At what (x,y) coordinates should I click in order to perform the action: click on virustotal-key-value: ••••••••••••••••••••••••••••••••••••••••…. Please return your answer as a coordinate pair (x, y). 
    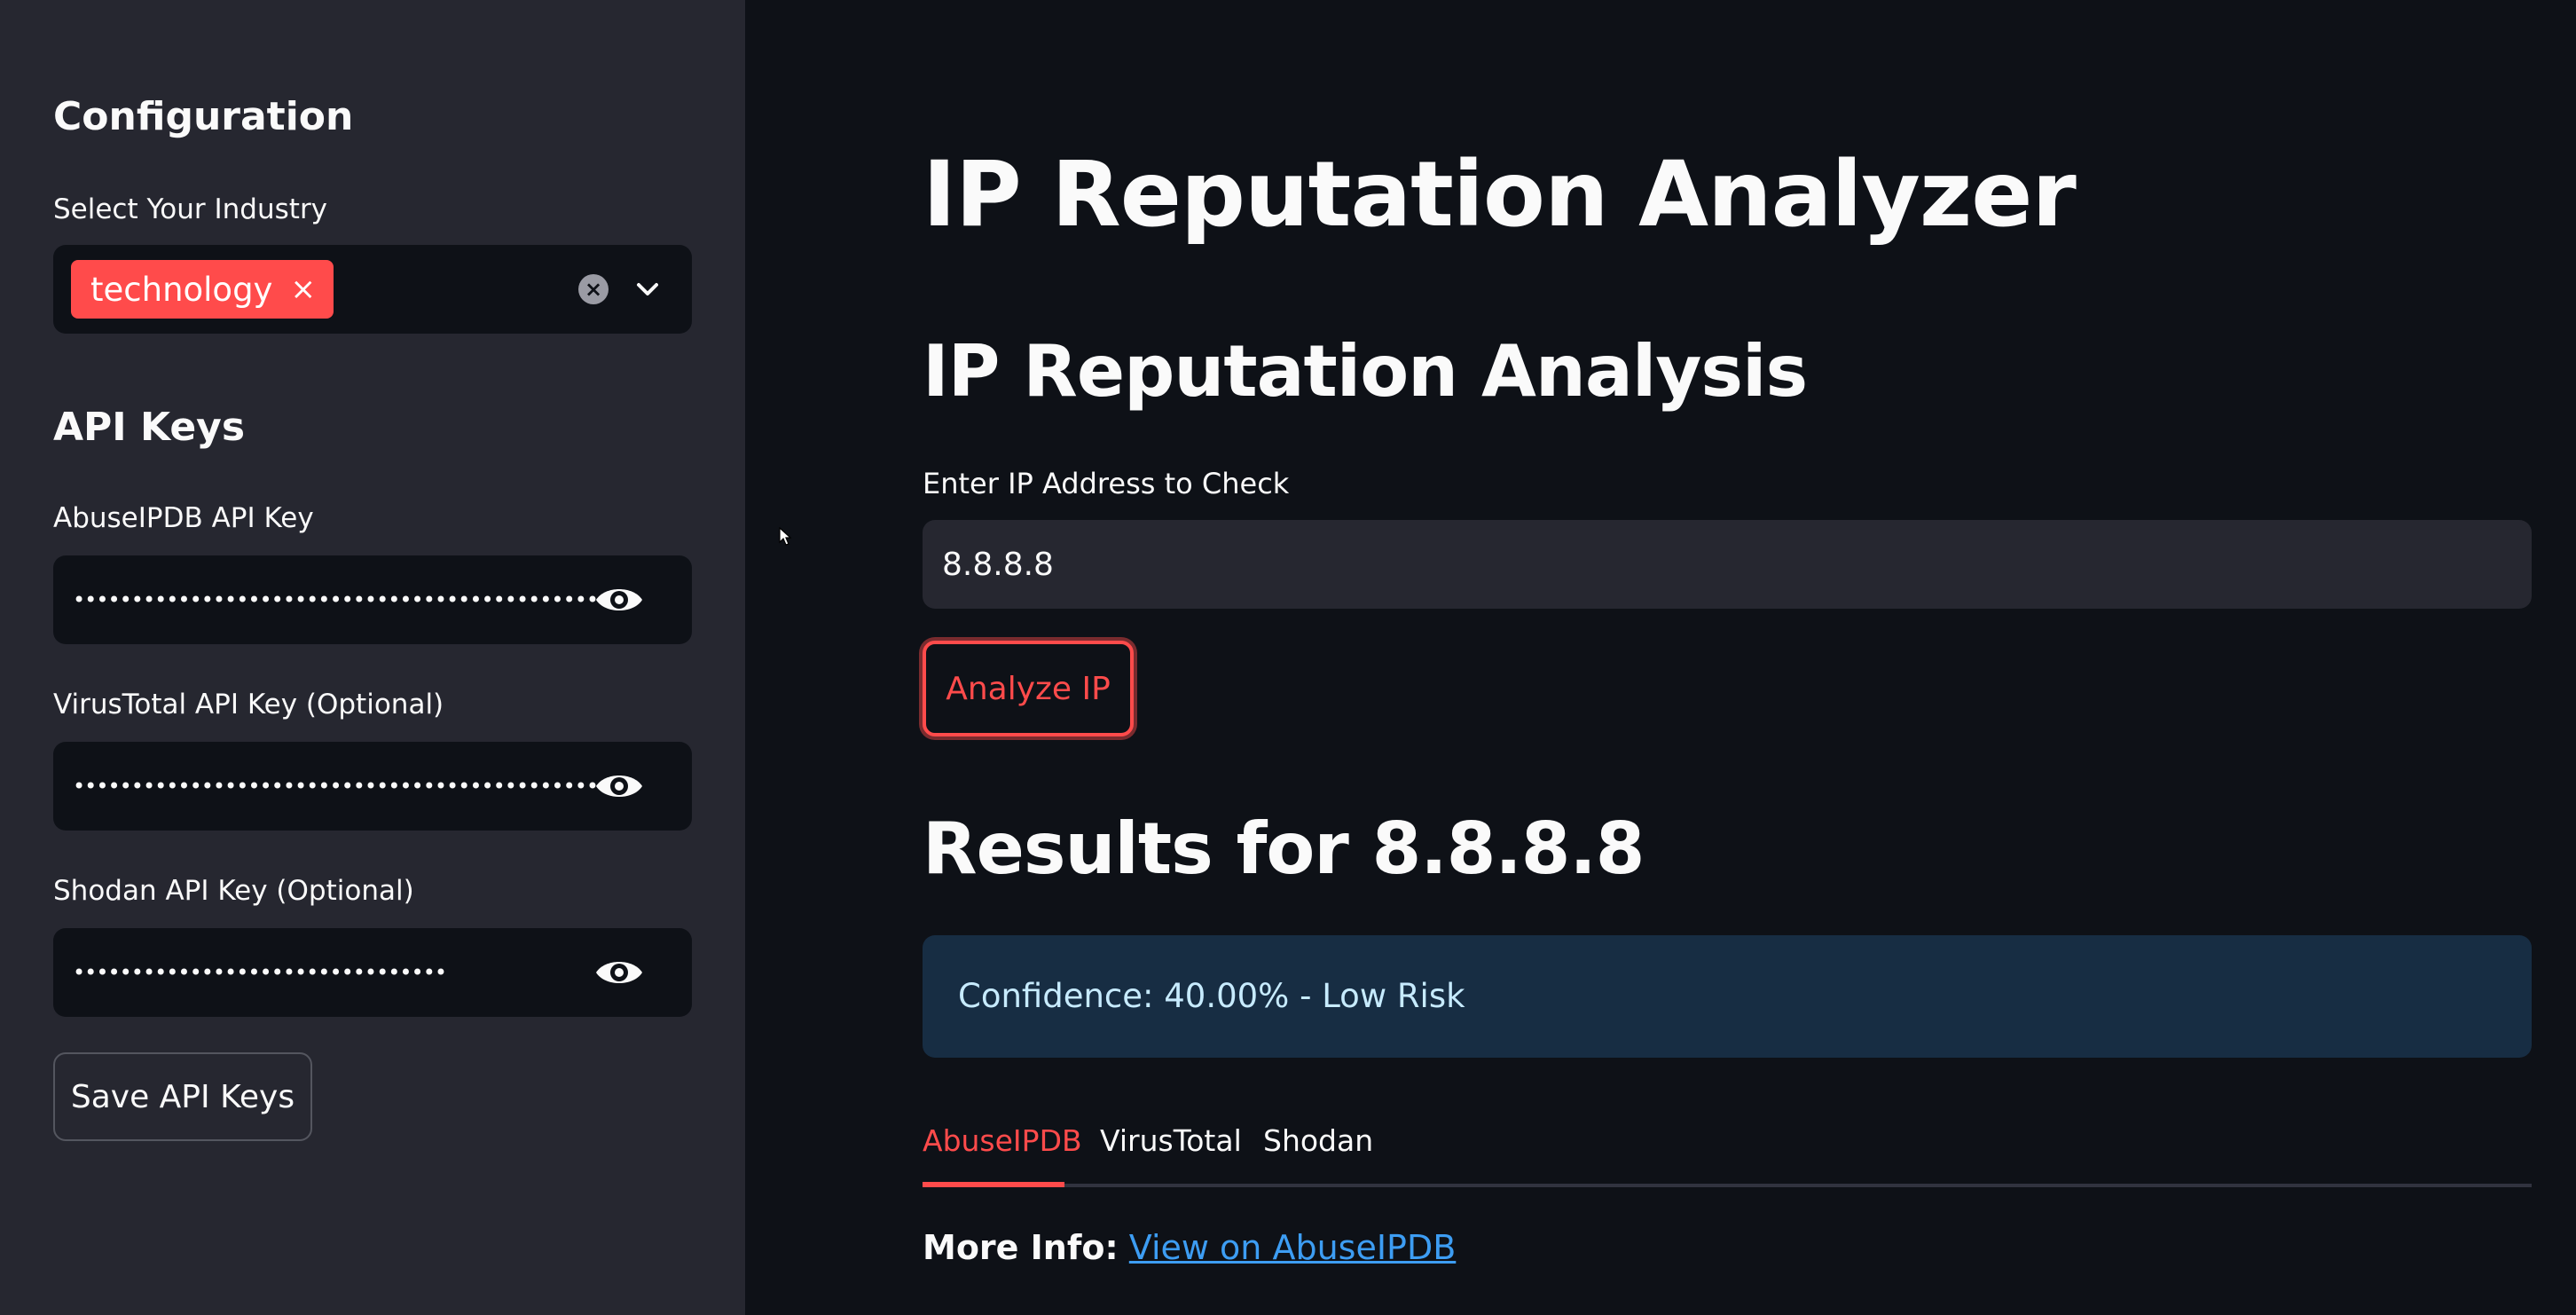
    Looking at the image, I should click on (344, 786).